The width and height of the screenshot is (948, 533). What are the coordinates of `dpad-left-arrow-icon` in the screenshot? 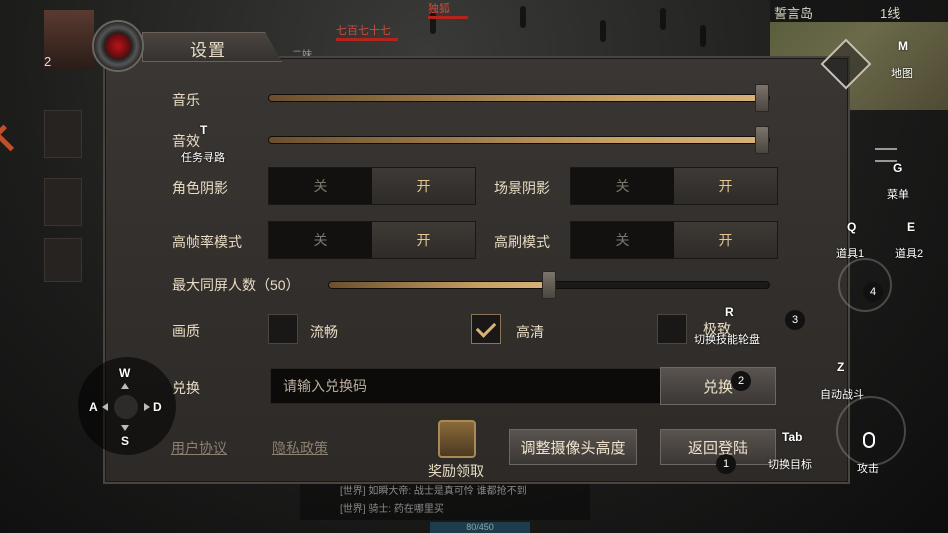 It's located at (105, 407).